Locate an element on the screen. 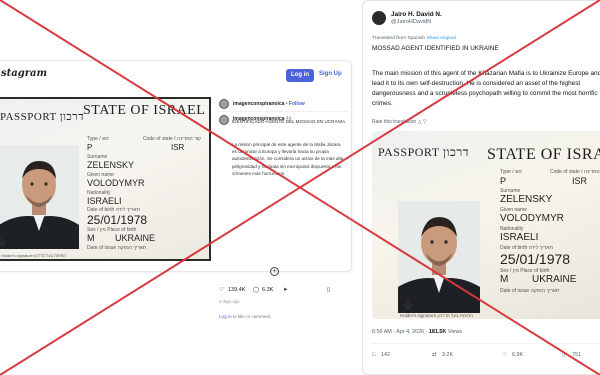 This screenshot has height=375, width=600. tweet-meta: 6:56 AM · Apr 4, 2026 · 181.5K Views is located at coordinates (417, 332).